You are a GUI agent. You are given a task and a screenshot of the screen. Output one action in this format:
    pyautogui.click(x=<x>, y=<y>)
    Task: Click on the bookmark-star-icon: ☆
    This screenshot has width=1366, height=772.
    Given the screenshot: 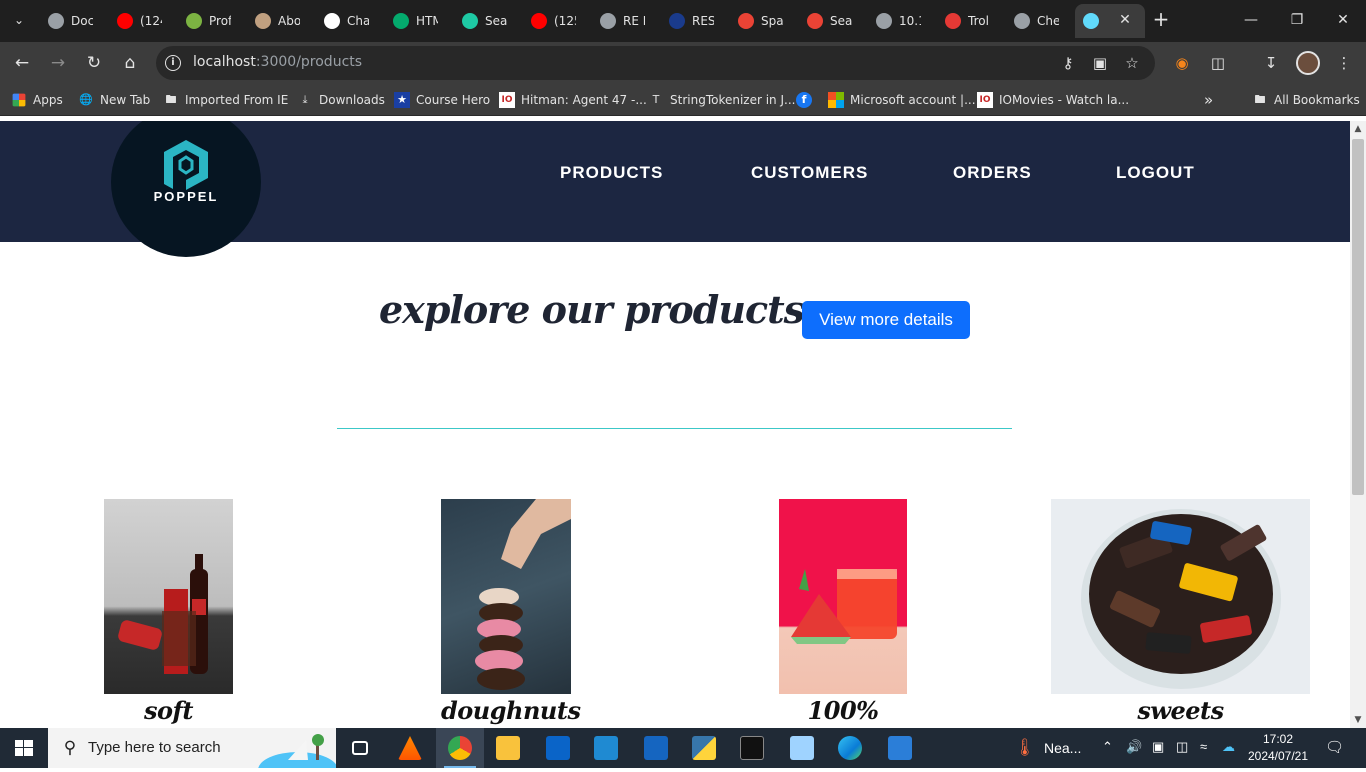 What is the action you would take?
    pyautogui.click(x=1132, y=63)
    